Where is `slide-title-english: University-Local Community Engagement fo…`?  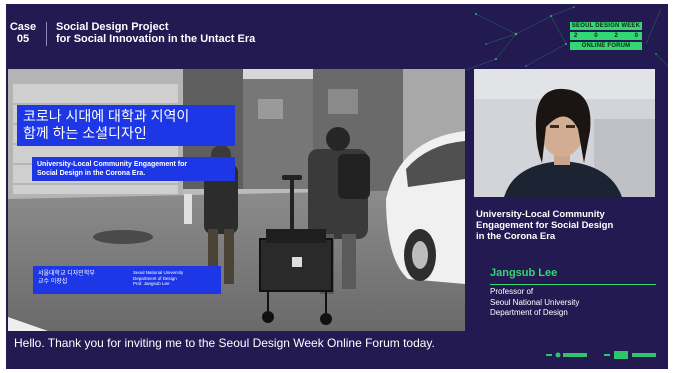
slide-title-english: University-Local Community Engagement fo… is located at coordinates (133, 169).